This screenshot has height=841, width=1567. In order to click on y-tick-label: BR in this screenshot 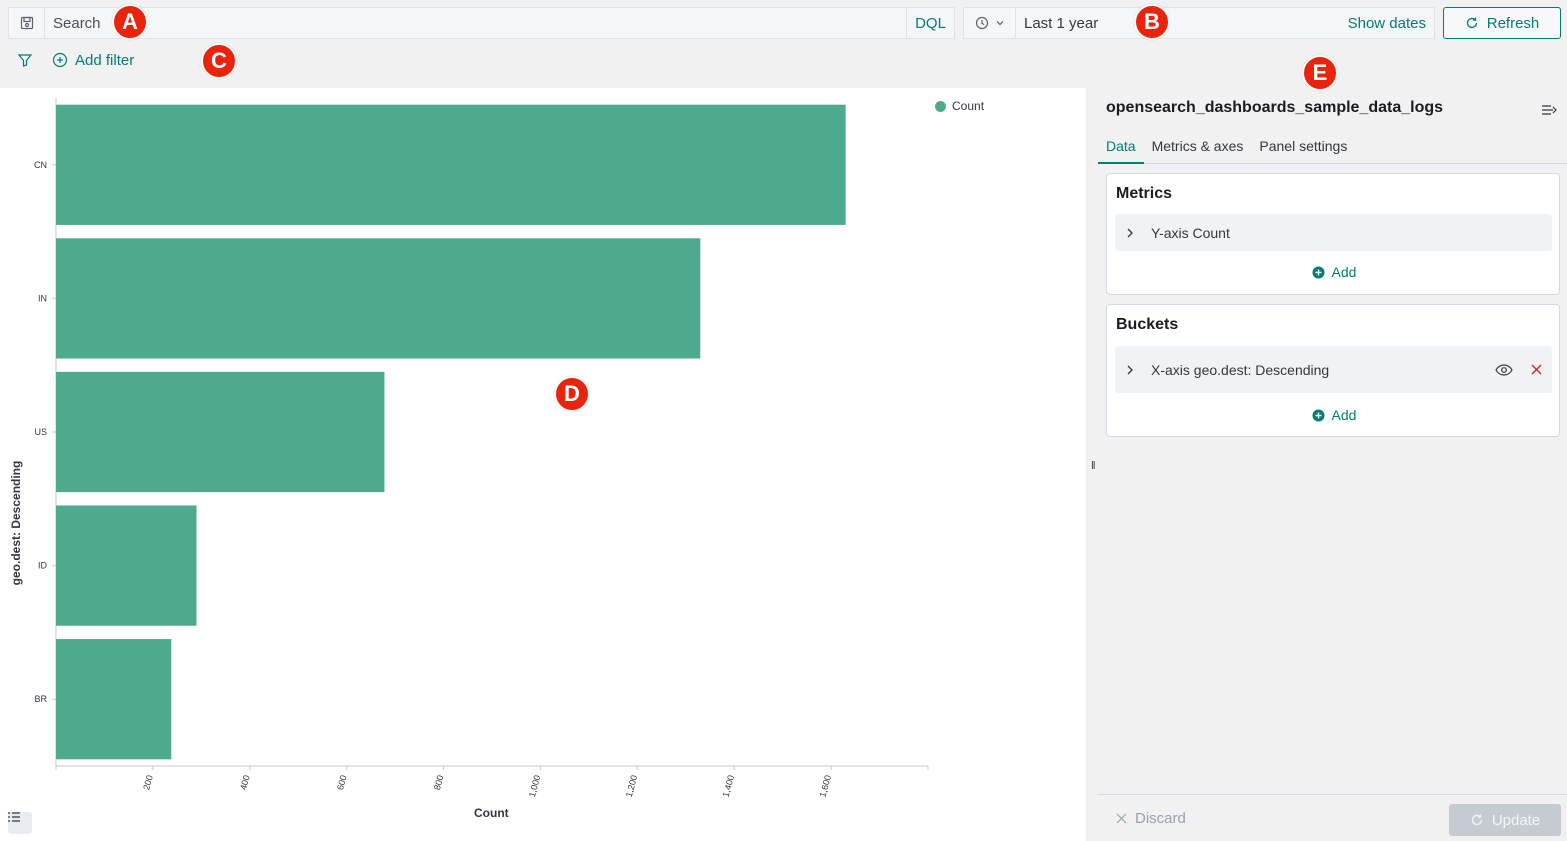, I will do `click(40, 699)`.